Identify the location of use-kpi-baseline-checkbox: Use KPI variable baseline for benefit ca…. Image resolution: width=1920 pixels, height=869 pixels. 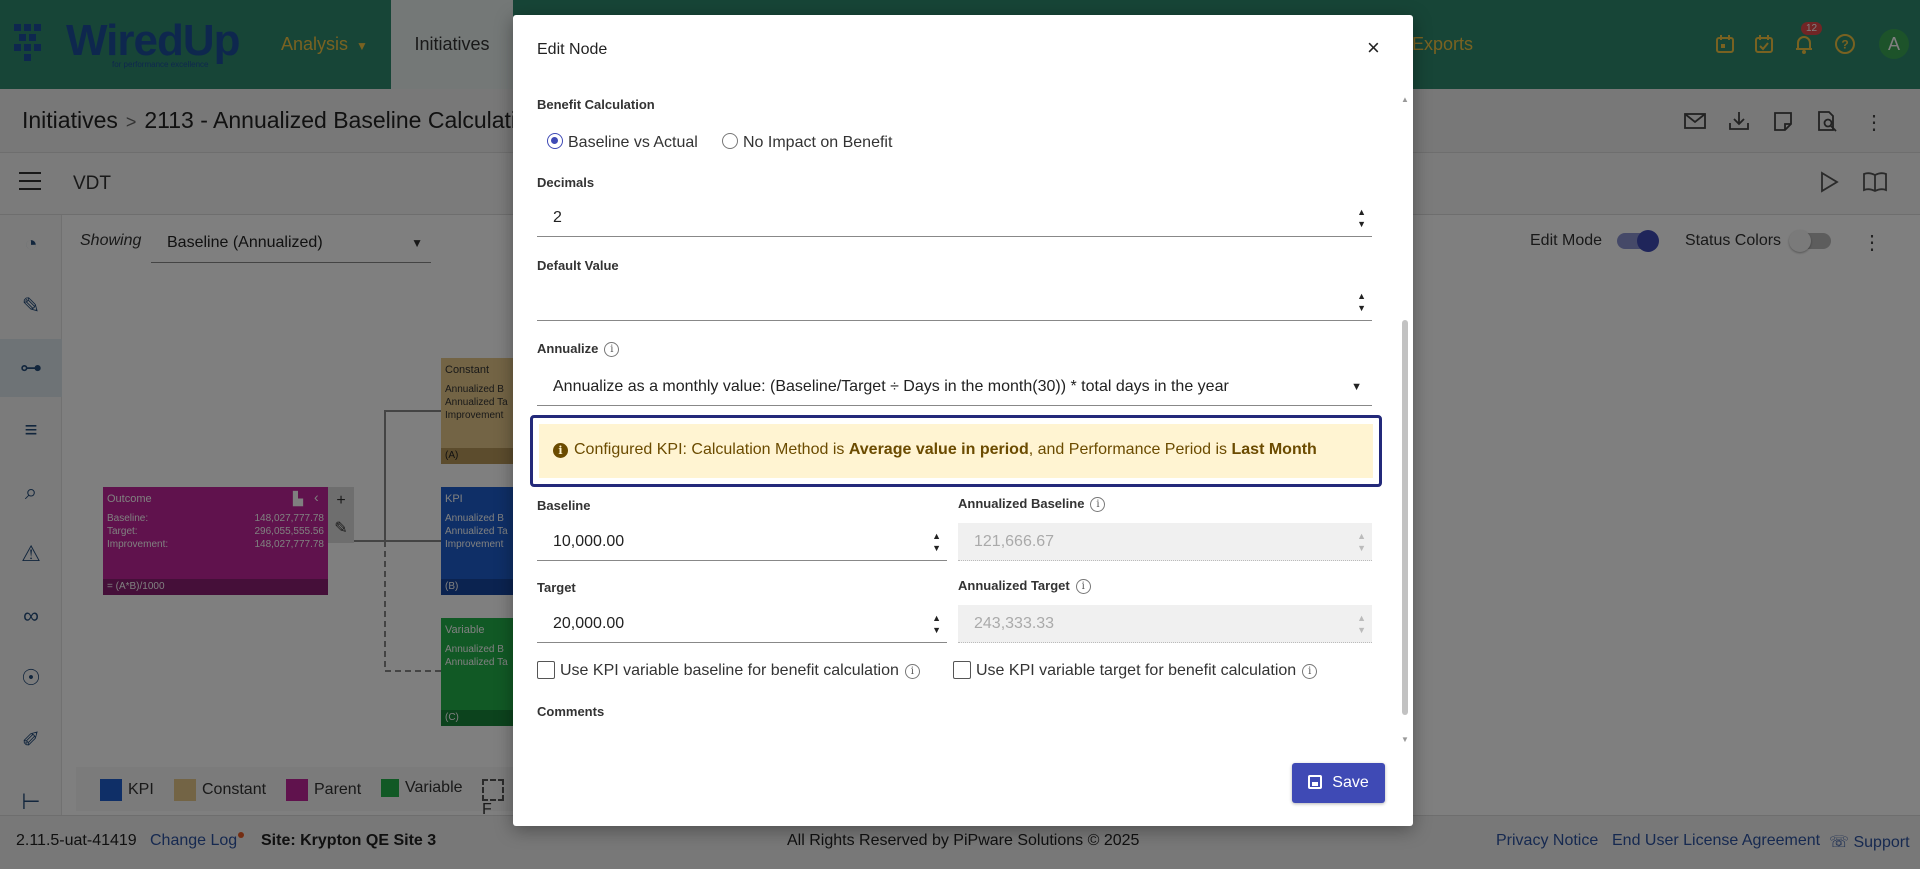
(728, 670).